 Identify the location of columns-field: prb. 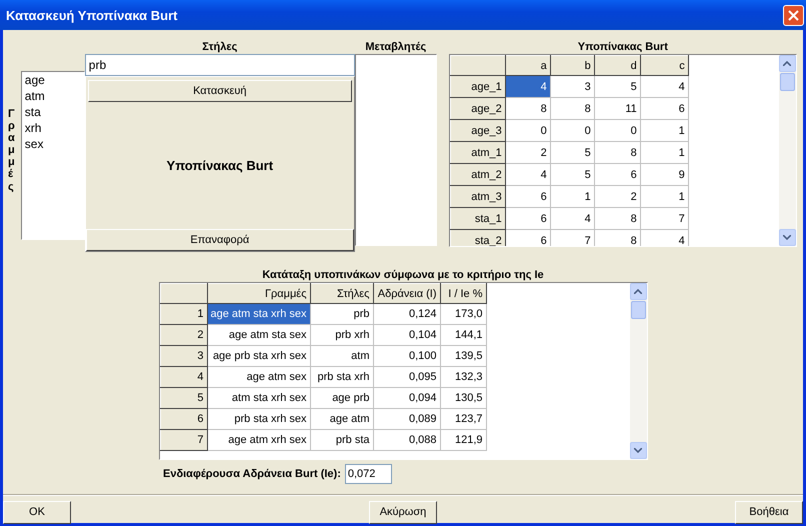
(219, 65).